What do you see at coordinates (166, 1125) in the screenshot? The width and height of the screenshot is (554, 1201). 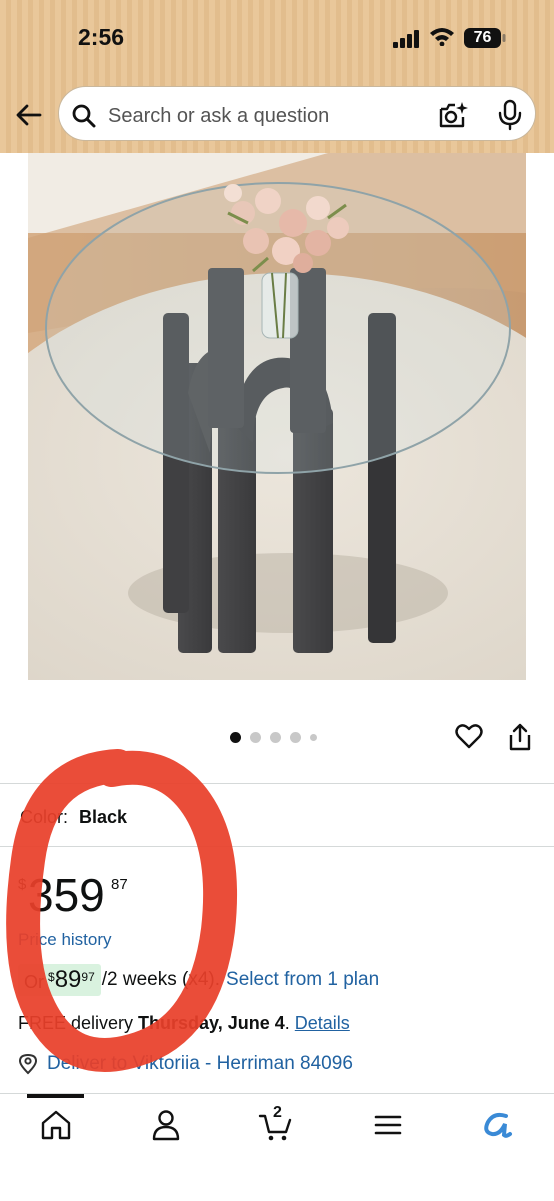 I see `account-icon` at bounding box center [166, 1125].